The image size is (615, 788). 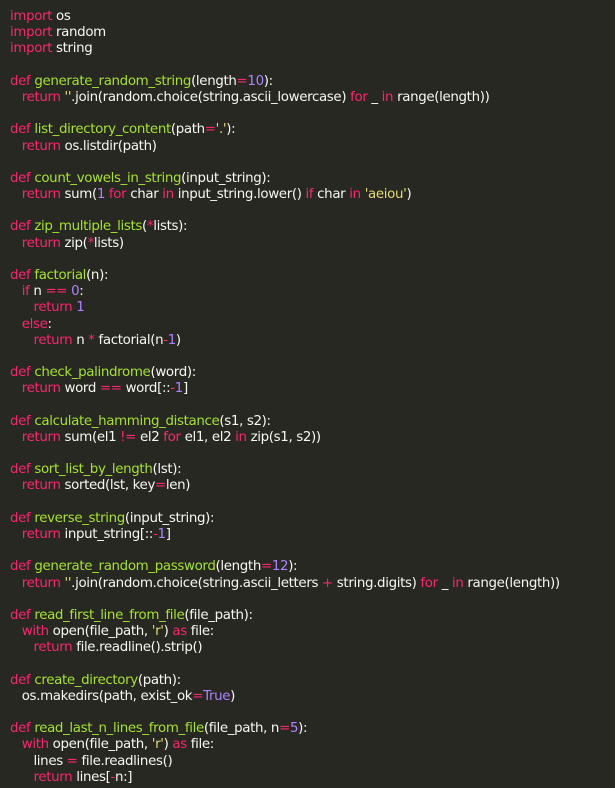 What do you see at coordinates (108, 146) in the screenshot?
I see `code-token-plain: os.listdir(path)` at bounding box center [108, 146].